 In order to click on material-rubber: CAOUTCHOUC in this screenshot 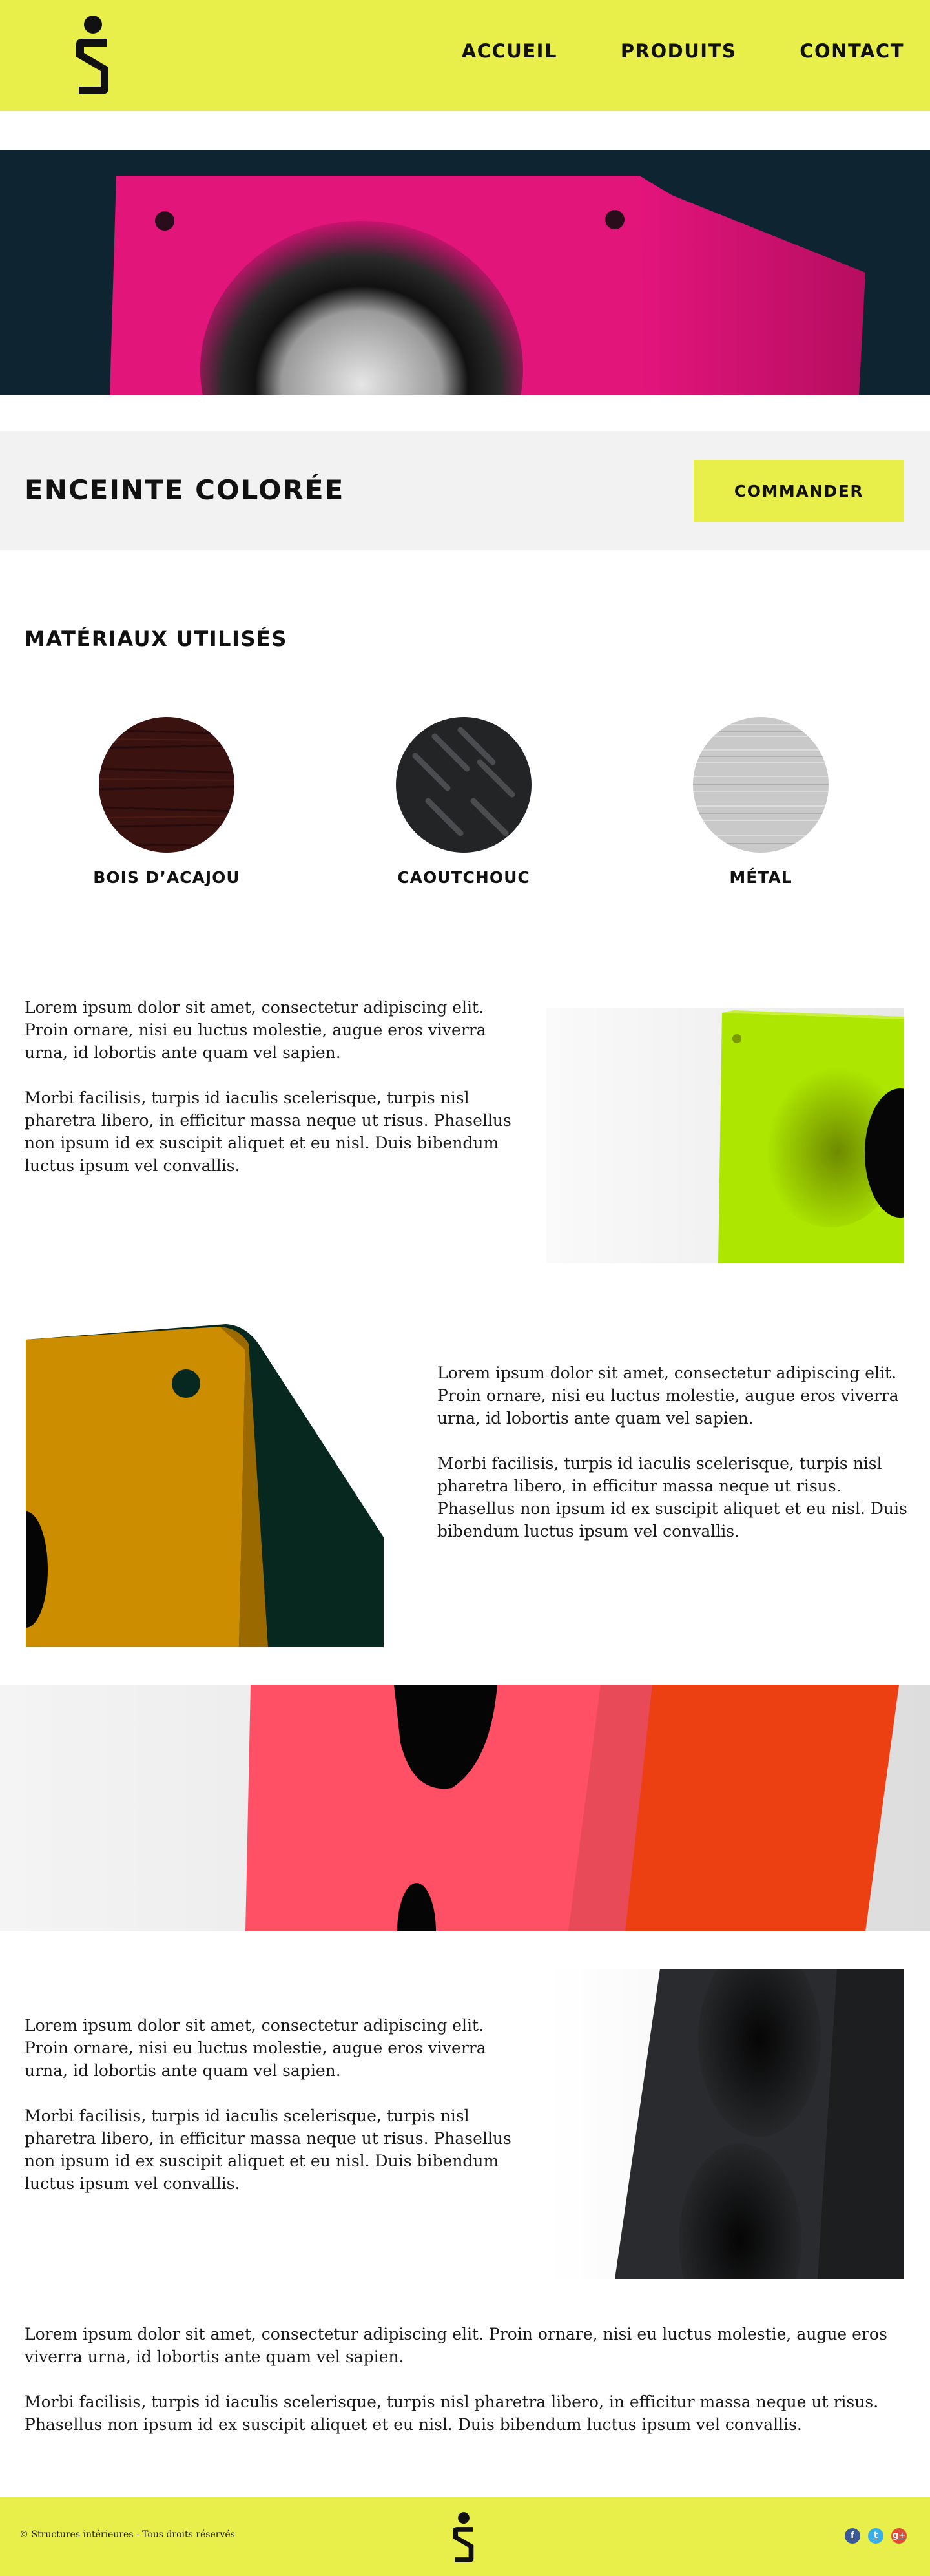, I will do `click(464, 802)`.